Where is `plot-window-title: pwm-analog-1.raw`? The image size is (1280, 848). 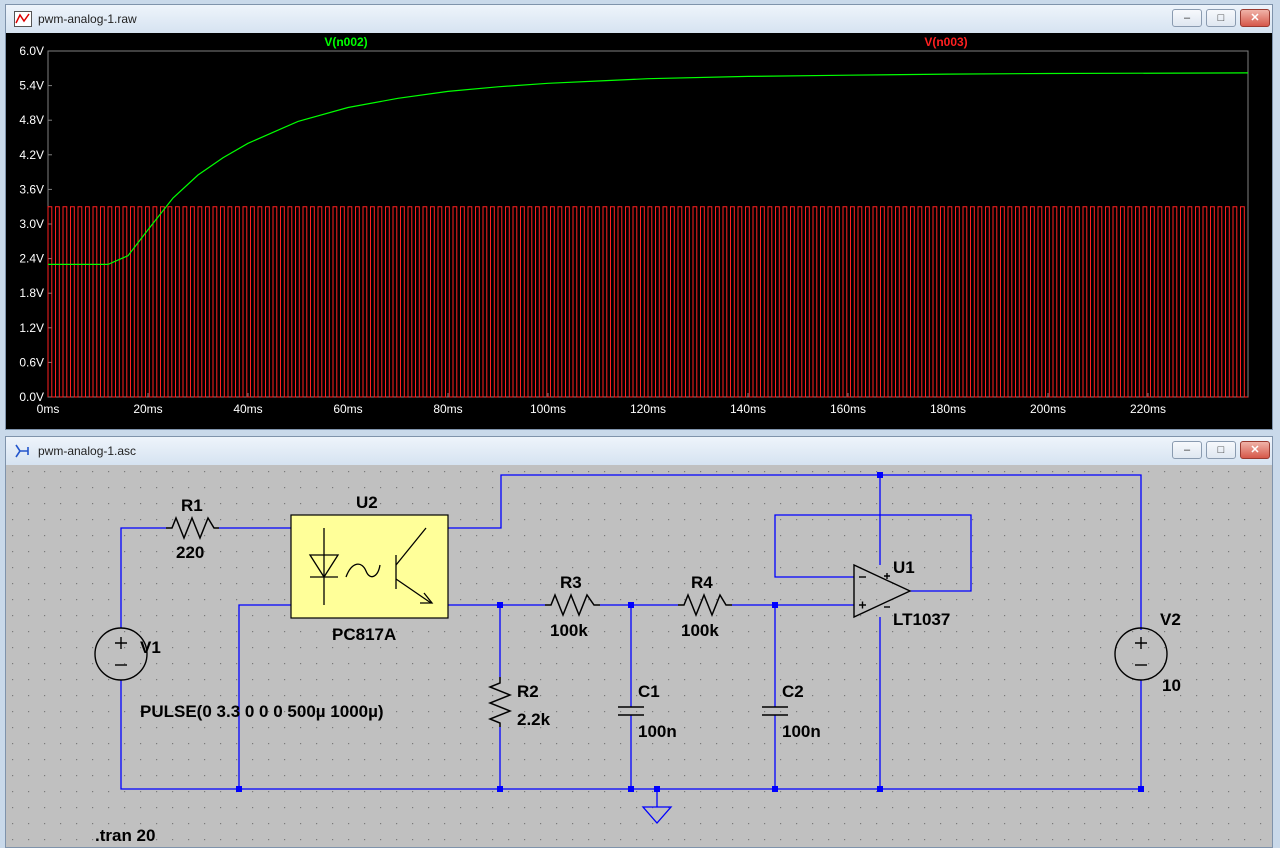 plot-window-title: pwm-analog-1.raw is located at coordinates (87, 19).